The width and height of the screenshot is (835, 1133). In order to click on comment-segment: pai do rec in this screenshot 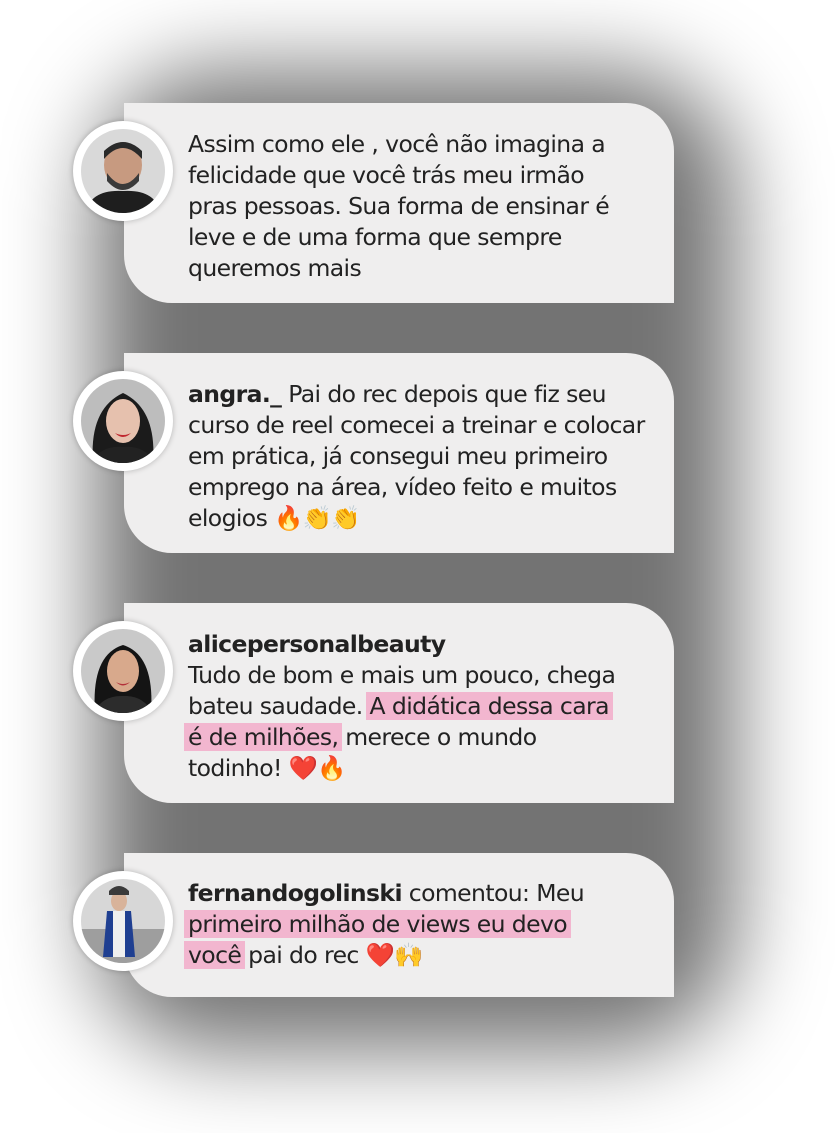, I will do `click(303, 955)`.